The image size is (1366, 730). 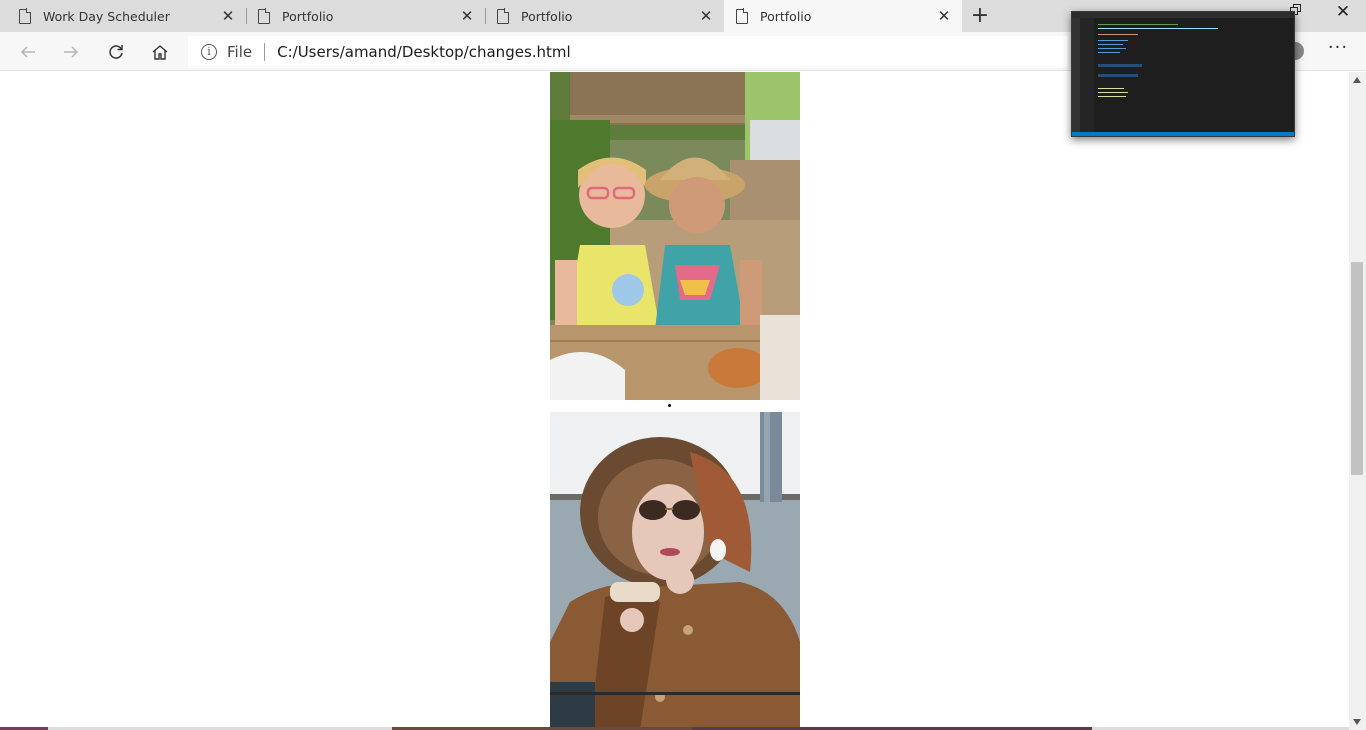 I want to click on editor-window-preview, so click(x=1183, y=74).